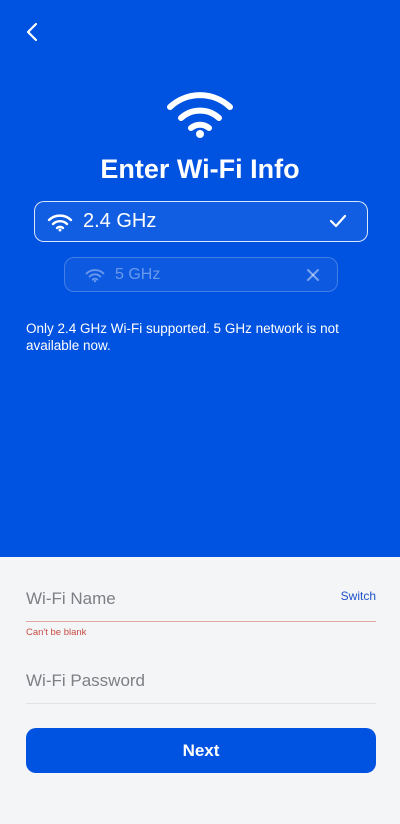 Image resolution: width=400 pixels, height=824 pixels. I want to click on close-icon, so click(313, 275).